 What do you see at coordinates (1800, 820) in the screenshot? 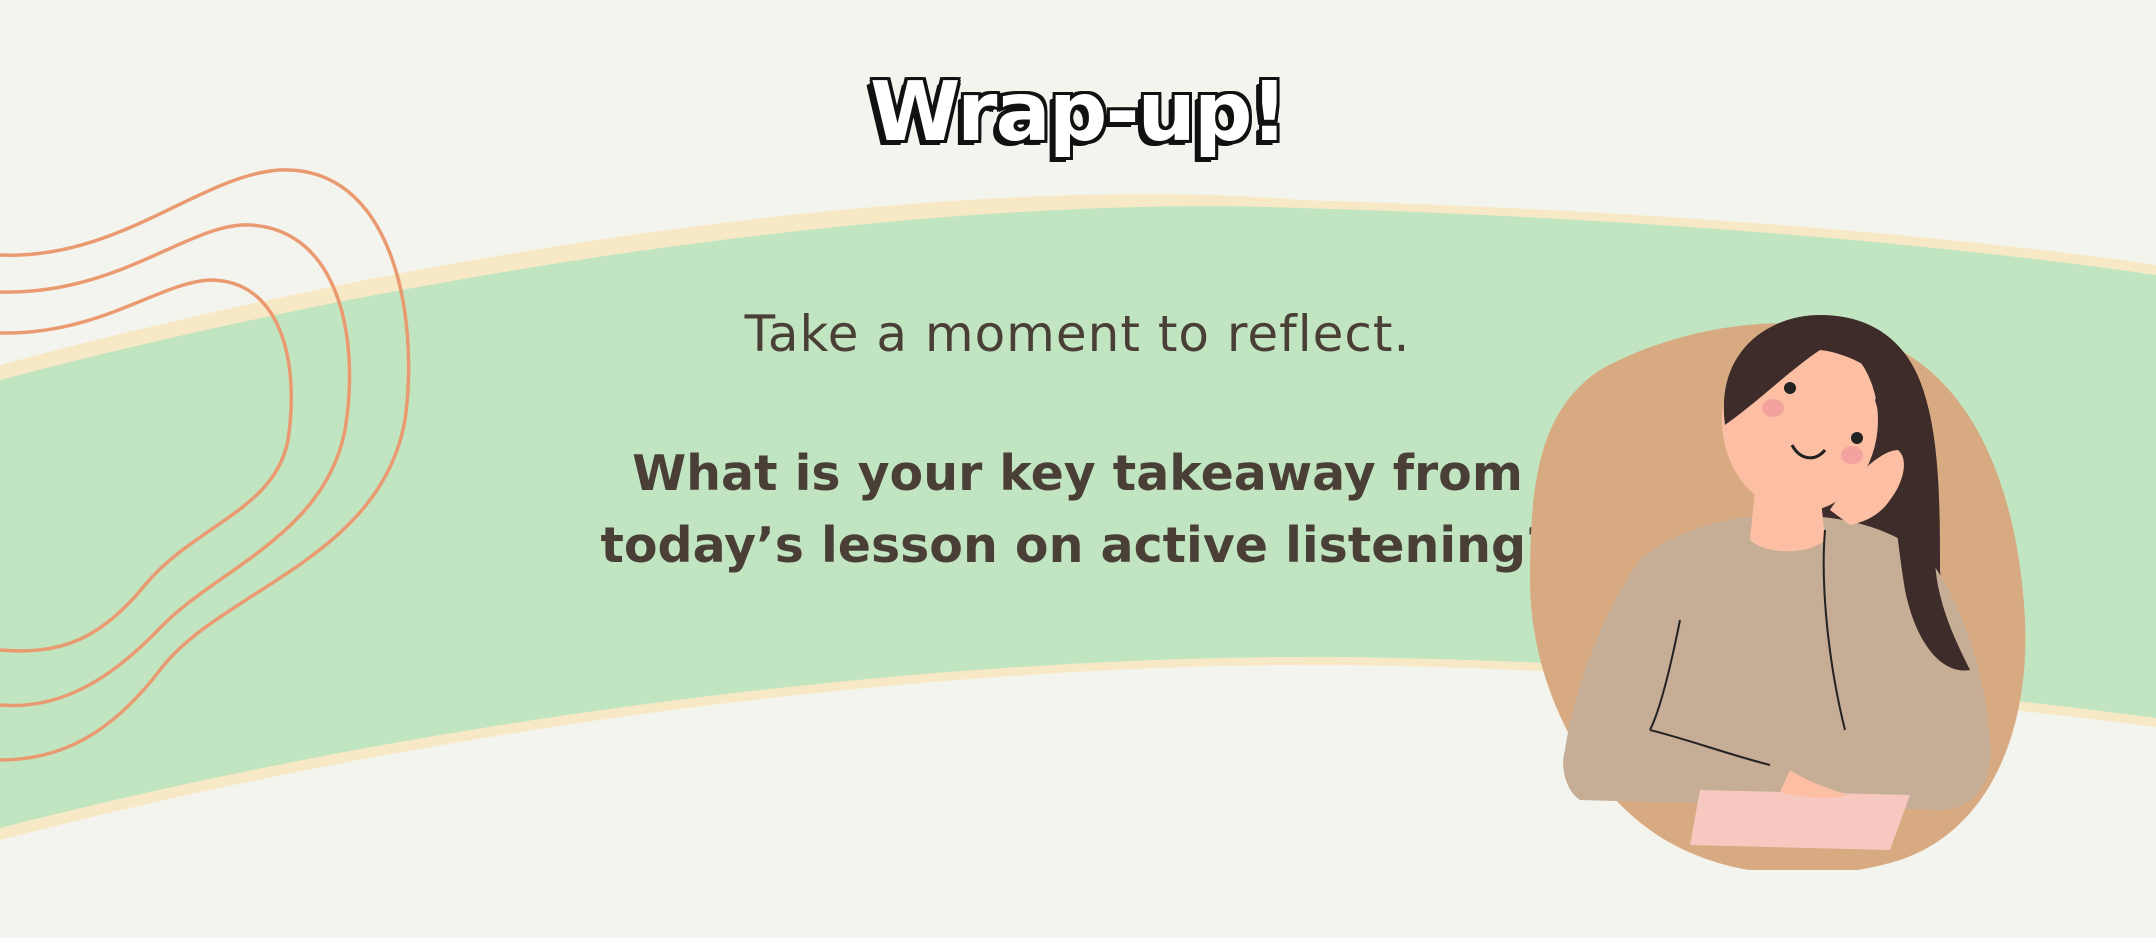
I see `paper` at bounding box center [1800, 820].